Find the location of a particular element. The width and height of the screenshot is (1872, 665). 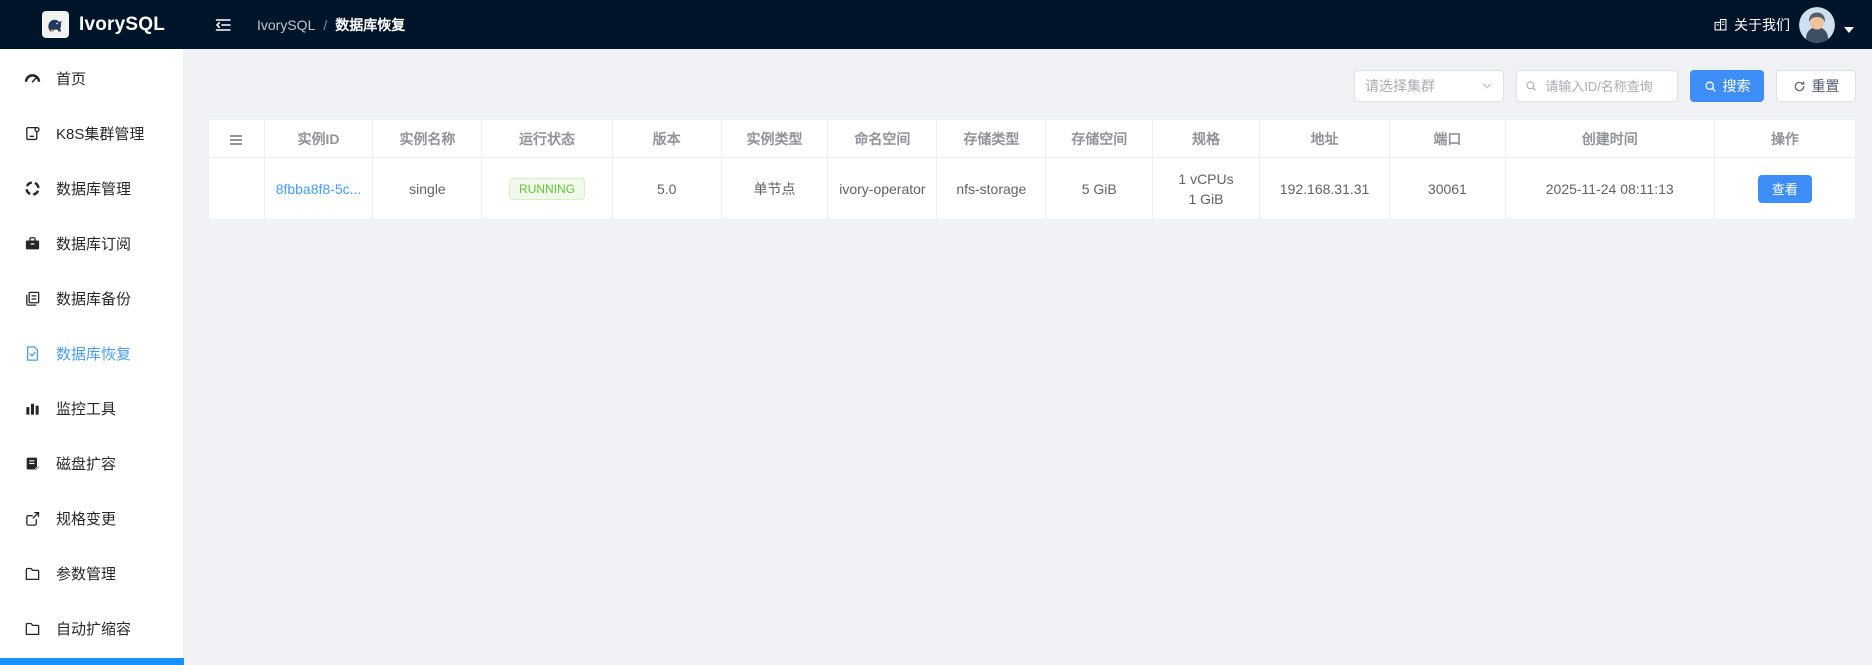

cluster-select: 请选择集群 is located at coordinates (1429, 86).